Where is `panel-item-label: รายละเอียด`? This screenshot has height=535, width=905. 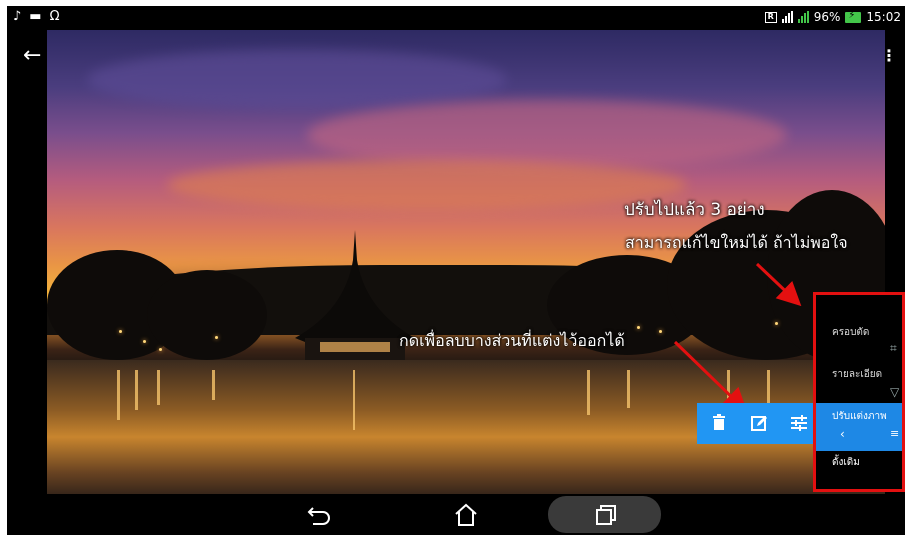
panel-item-label: รายละเอียด is located at coordinates (857, 374).